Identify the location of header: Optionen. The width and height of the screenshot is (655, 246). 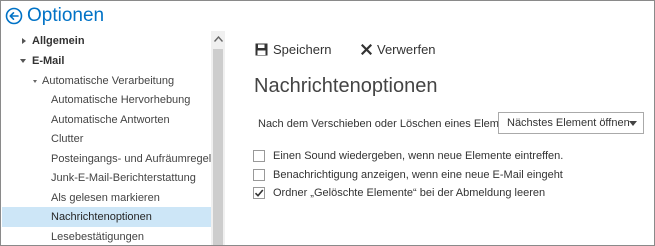
(54, 16).